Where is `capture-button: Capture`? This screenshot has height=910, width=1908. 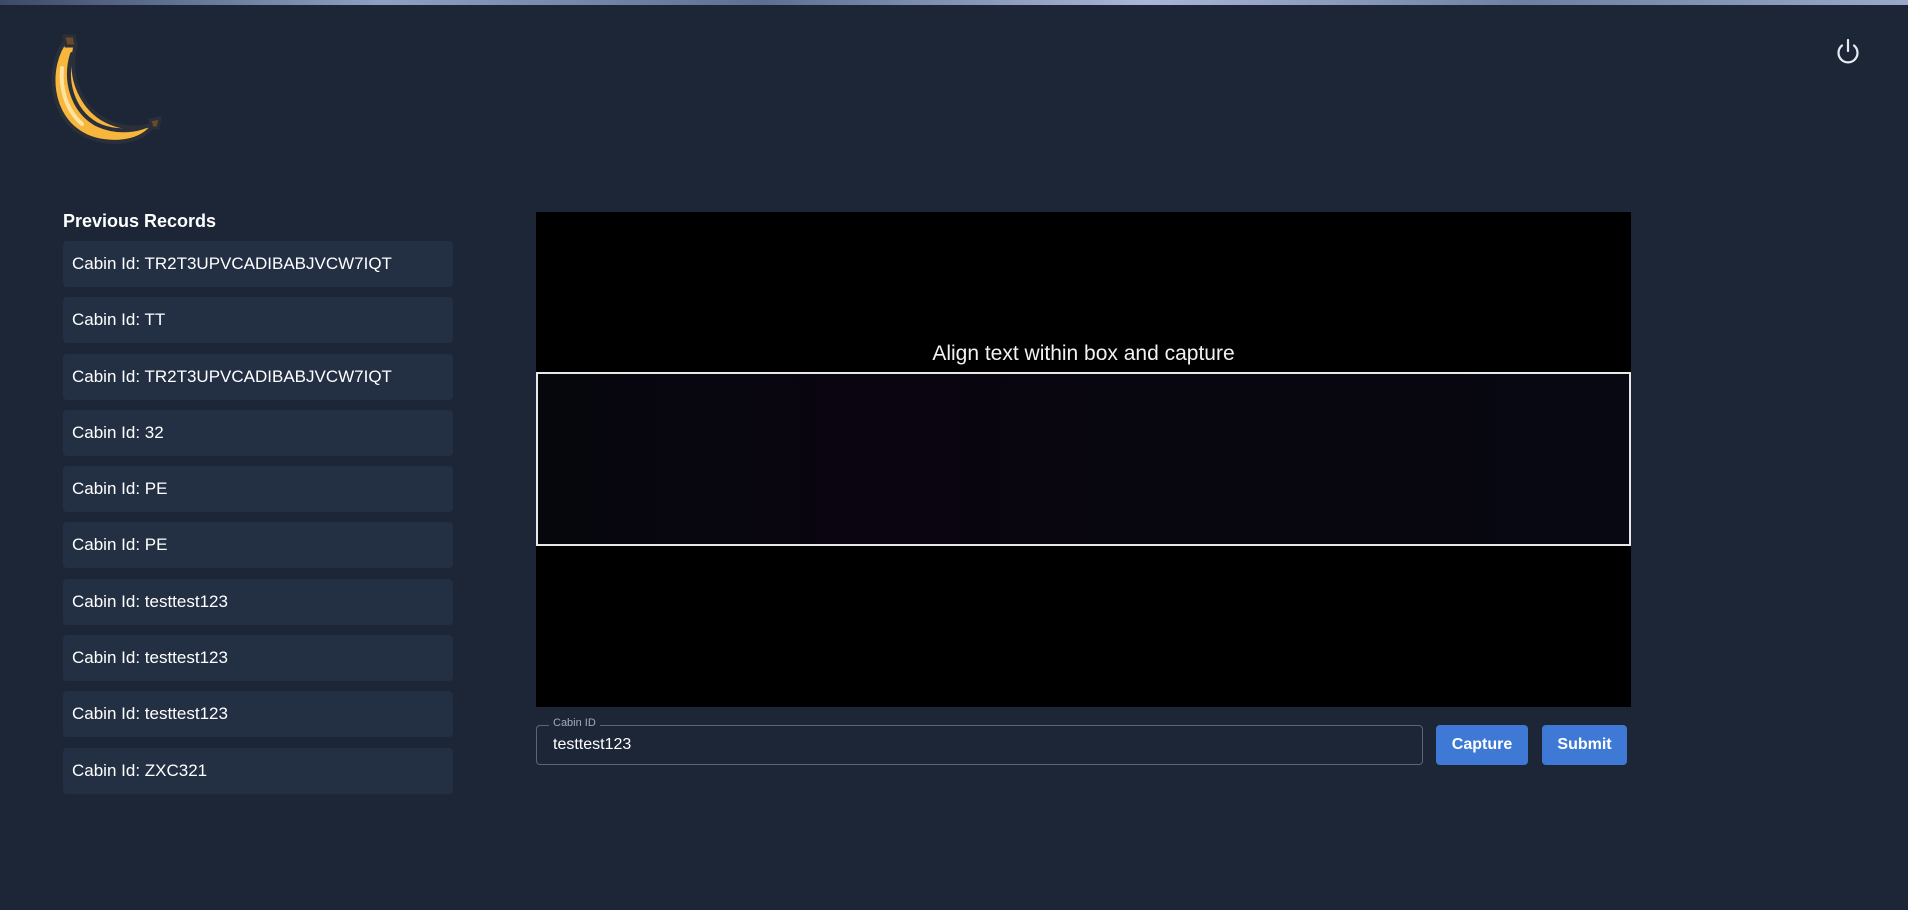 capture-button: Capture is located at coordinates (1482, 745).